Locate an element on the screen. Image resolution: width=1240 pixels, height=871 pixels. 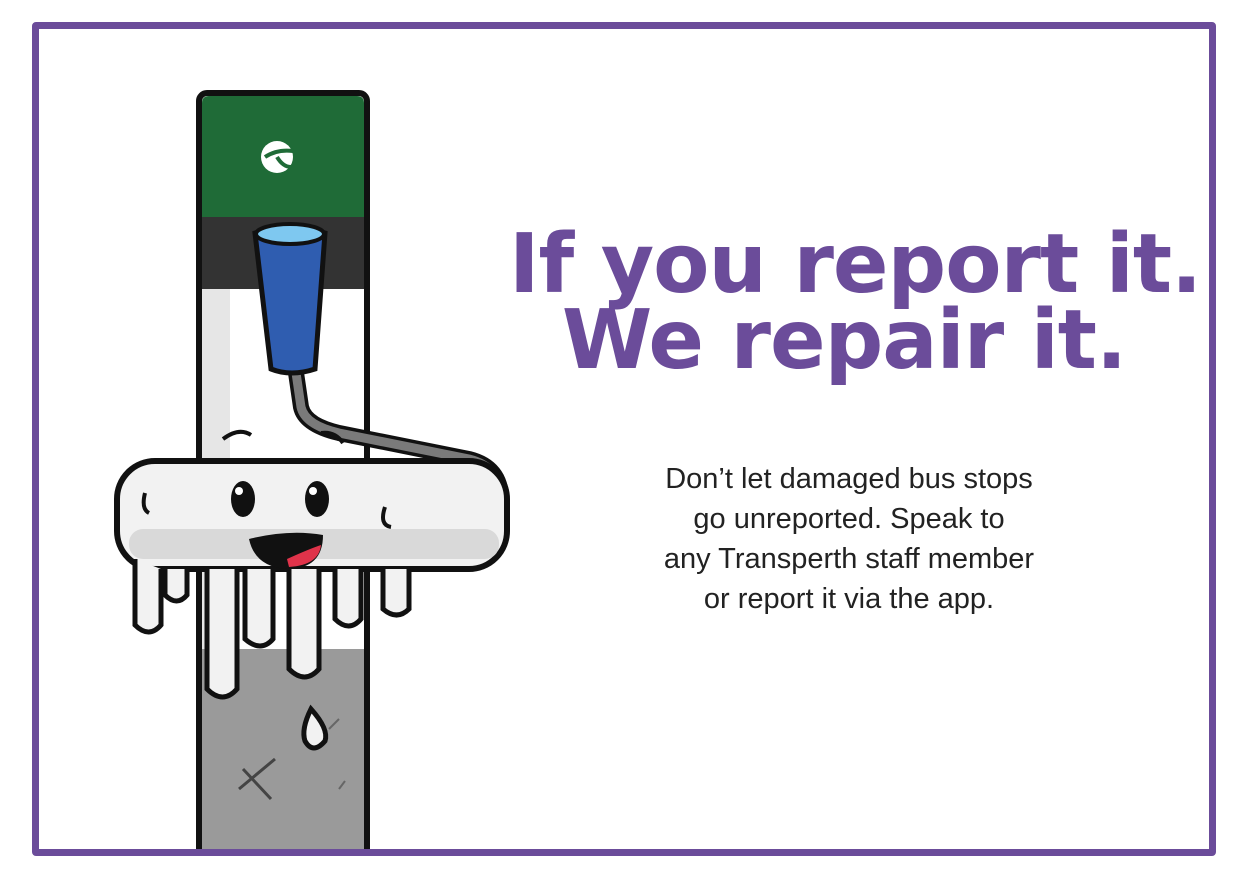
body-line-2: go unreported. Speak to is located at coordinates (849, 519).